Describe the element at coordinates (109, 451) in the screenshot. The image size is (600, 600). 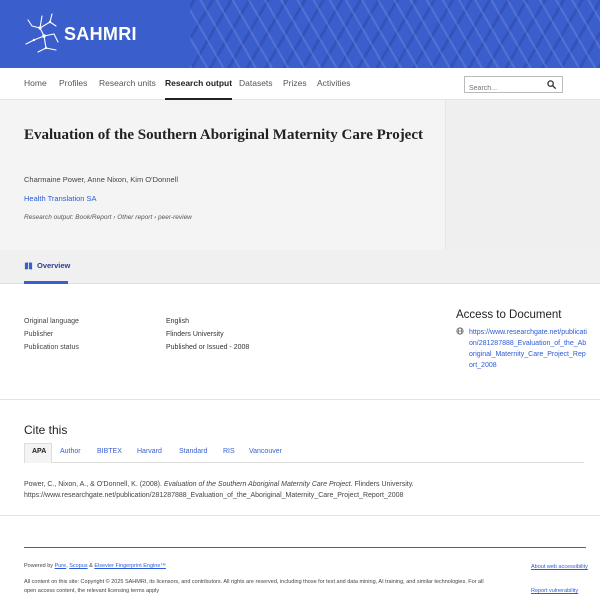
I see `cite-tab-bibtex: BIBTEX` at that location.